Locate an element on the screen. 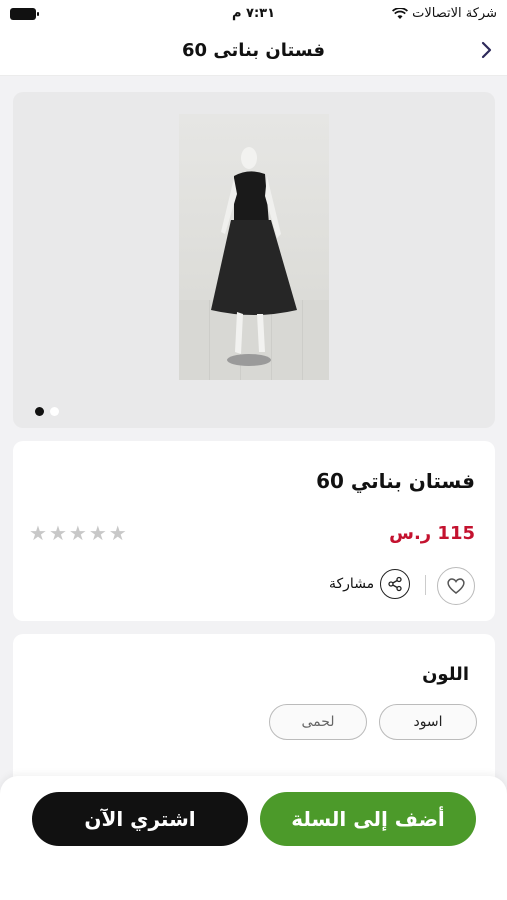  gallery-dots is located at coordinates (47, 411).